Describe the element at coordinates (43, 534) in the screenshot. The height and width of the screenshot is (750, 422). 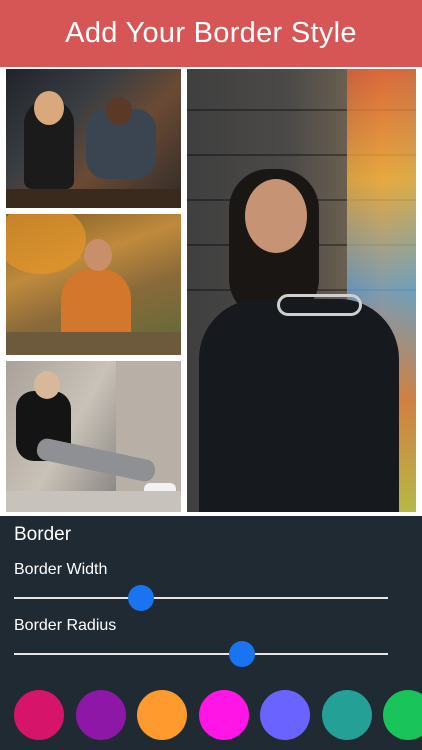
I see `panel-title: Border` at that location.